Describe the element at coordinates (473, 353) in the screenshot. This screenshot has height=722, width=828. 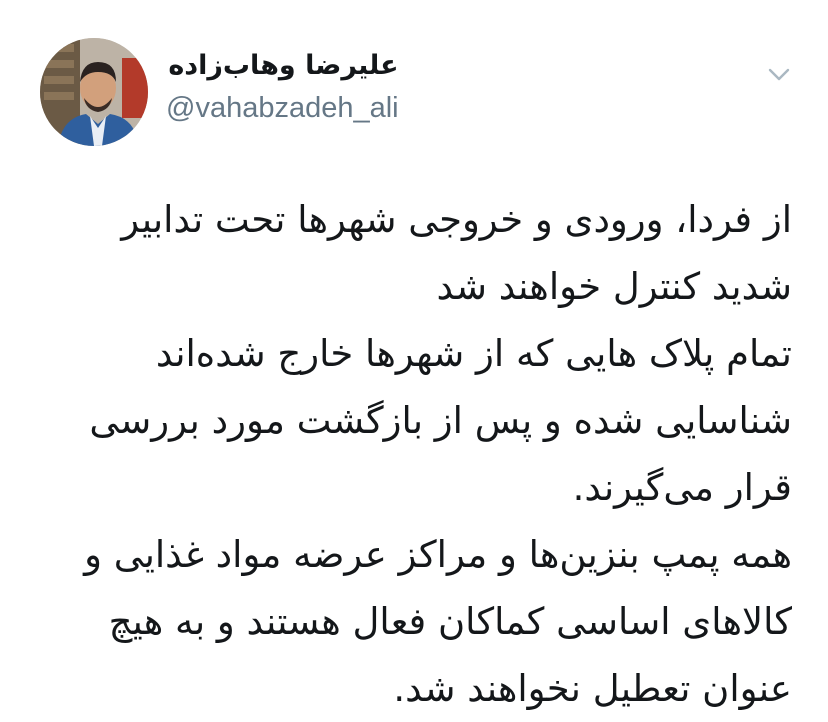
I see `tweet-text-line: تمام پلاک هایی که از شهرها خارج شده‌اند` at that location.